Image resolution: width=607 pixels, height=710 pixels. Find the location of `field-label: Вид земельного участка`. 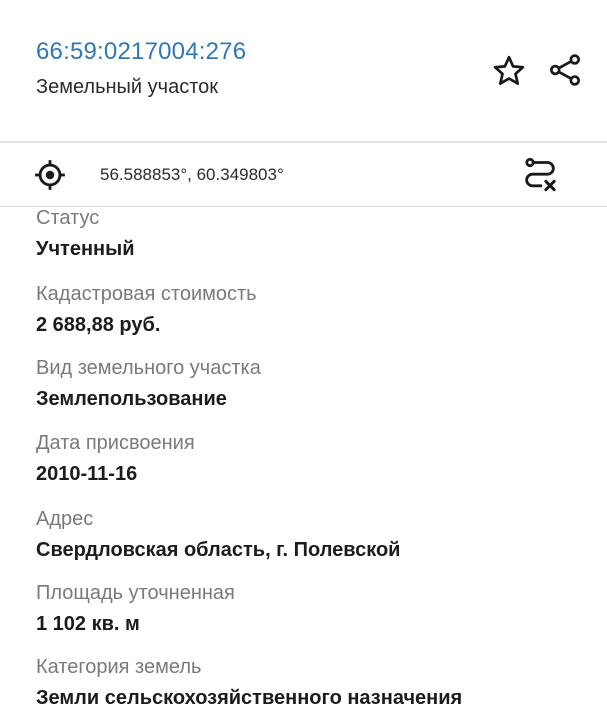

field-label: Вид земельного участка is located at coordinates (148, 368).